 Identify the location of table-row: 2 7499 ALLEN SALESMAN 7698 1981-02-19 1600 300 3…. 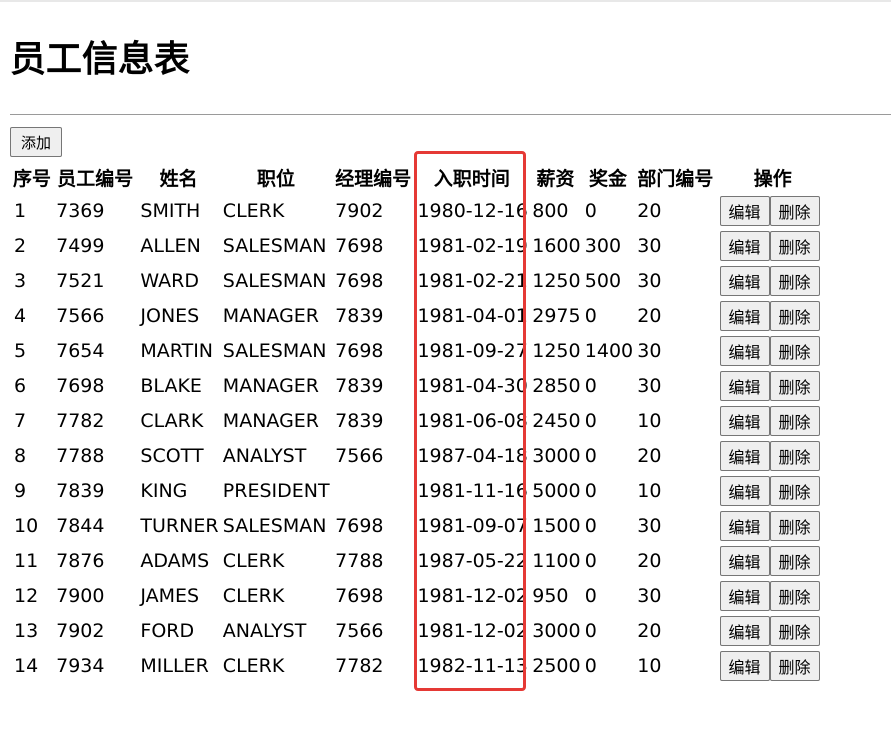
(420, 245).